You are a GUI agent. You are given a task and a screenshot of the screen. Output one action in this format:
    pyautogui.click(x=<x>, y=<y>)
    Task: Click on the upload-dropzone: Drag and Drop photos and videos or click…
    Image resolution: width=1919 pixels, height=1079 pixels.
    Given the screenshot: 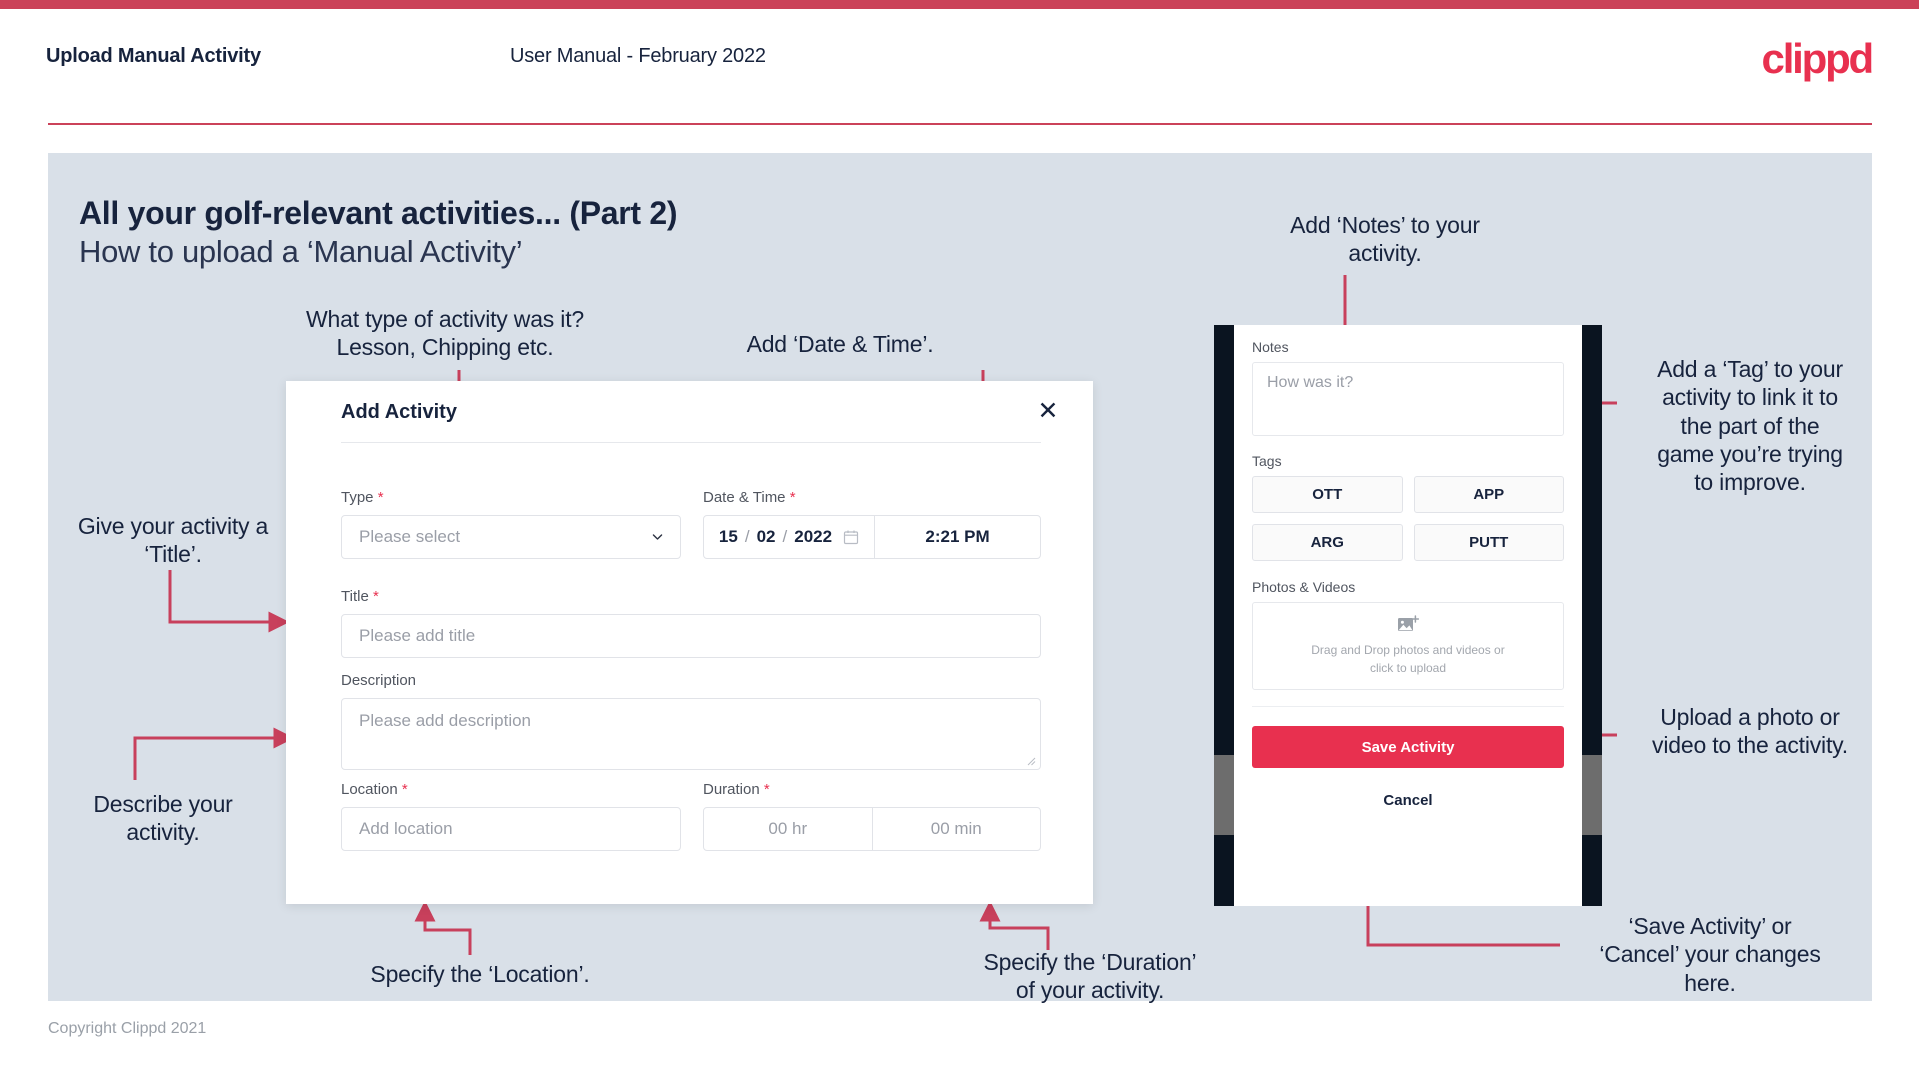 What is the action you would take?
    pyautogui.click(x=1408, y=646)
    